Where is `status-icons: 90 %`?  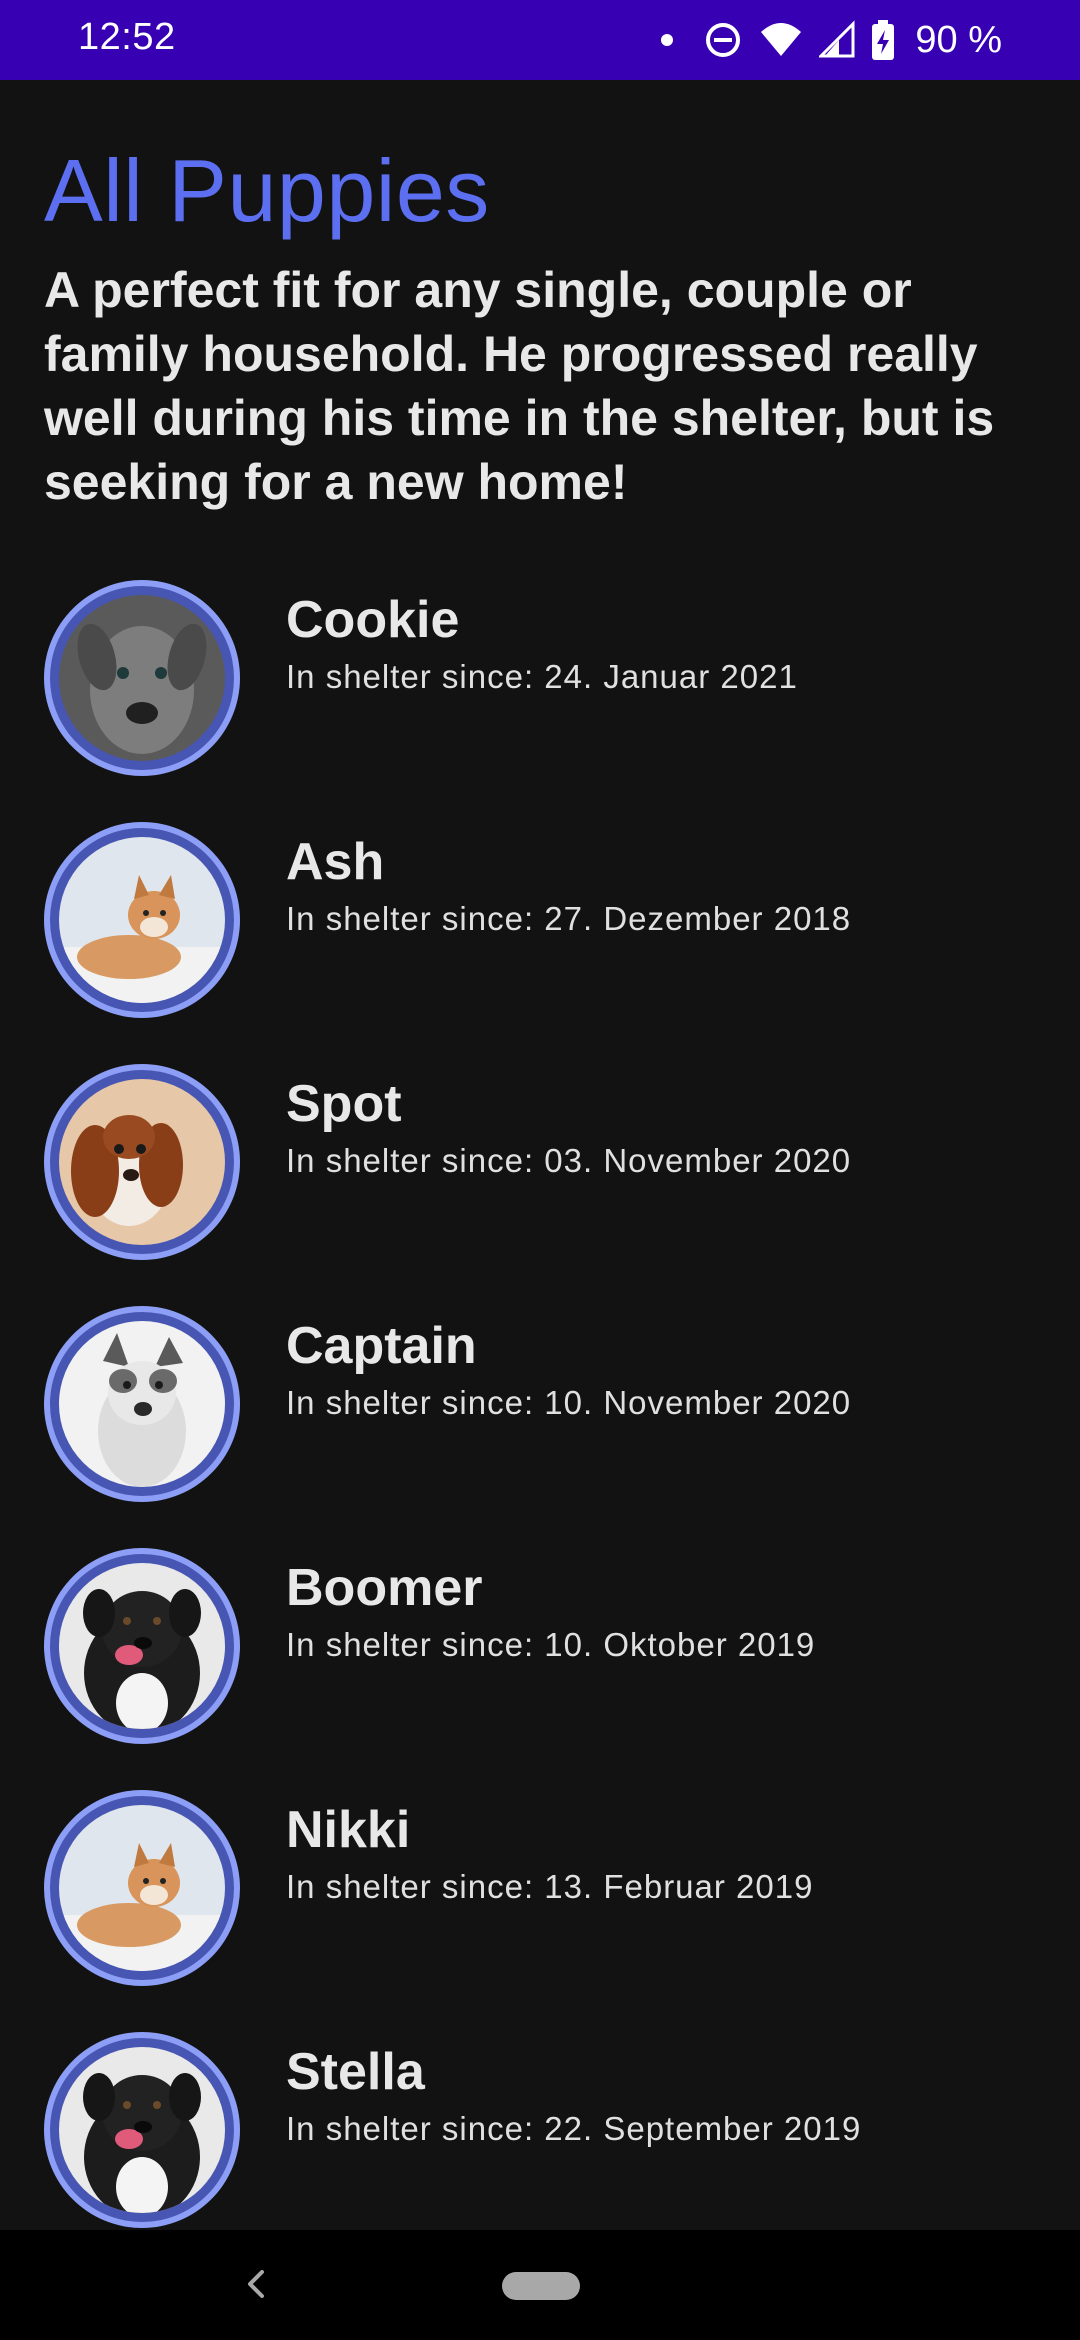
status-icons: 90 % is located at coordinates (831, 40).